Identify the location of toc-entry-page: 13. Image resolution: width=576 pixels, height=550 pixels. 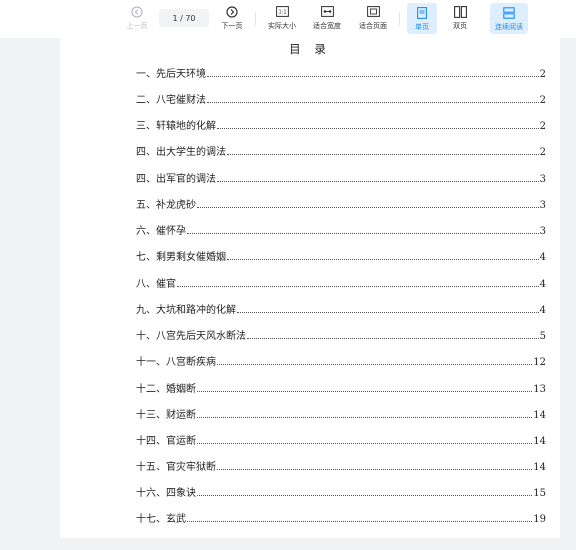
(539, 389).